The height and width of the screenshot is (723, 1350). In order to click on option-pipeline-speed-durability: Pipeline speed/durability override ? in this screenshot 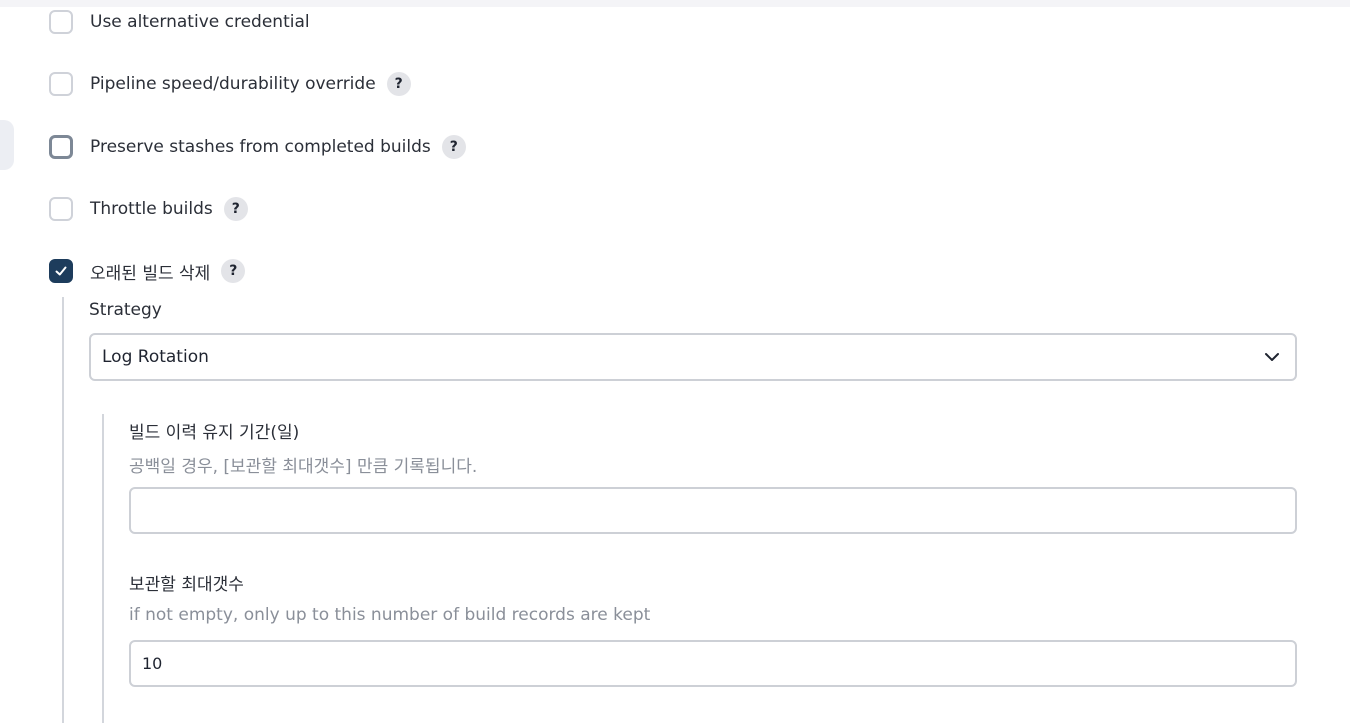, I will do `click(230, 84)`.